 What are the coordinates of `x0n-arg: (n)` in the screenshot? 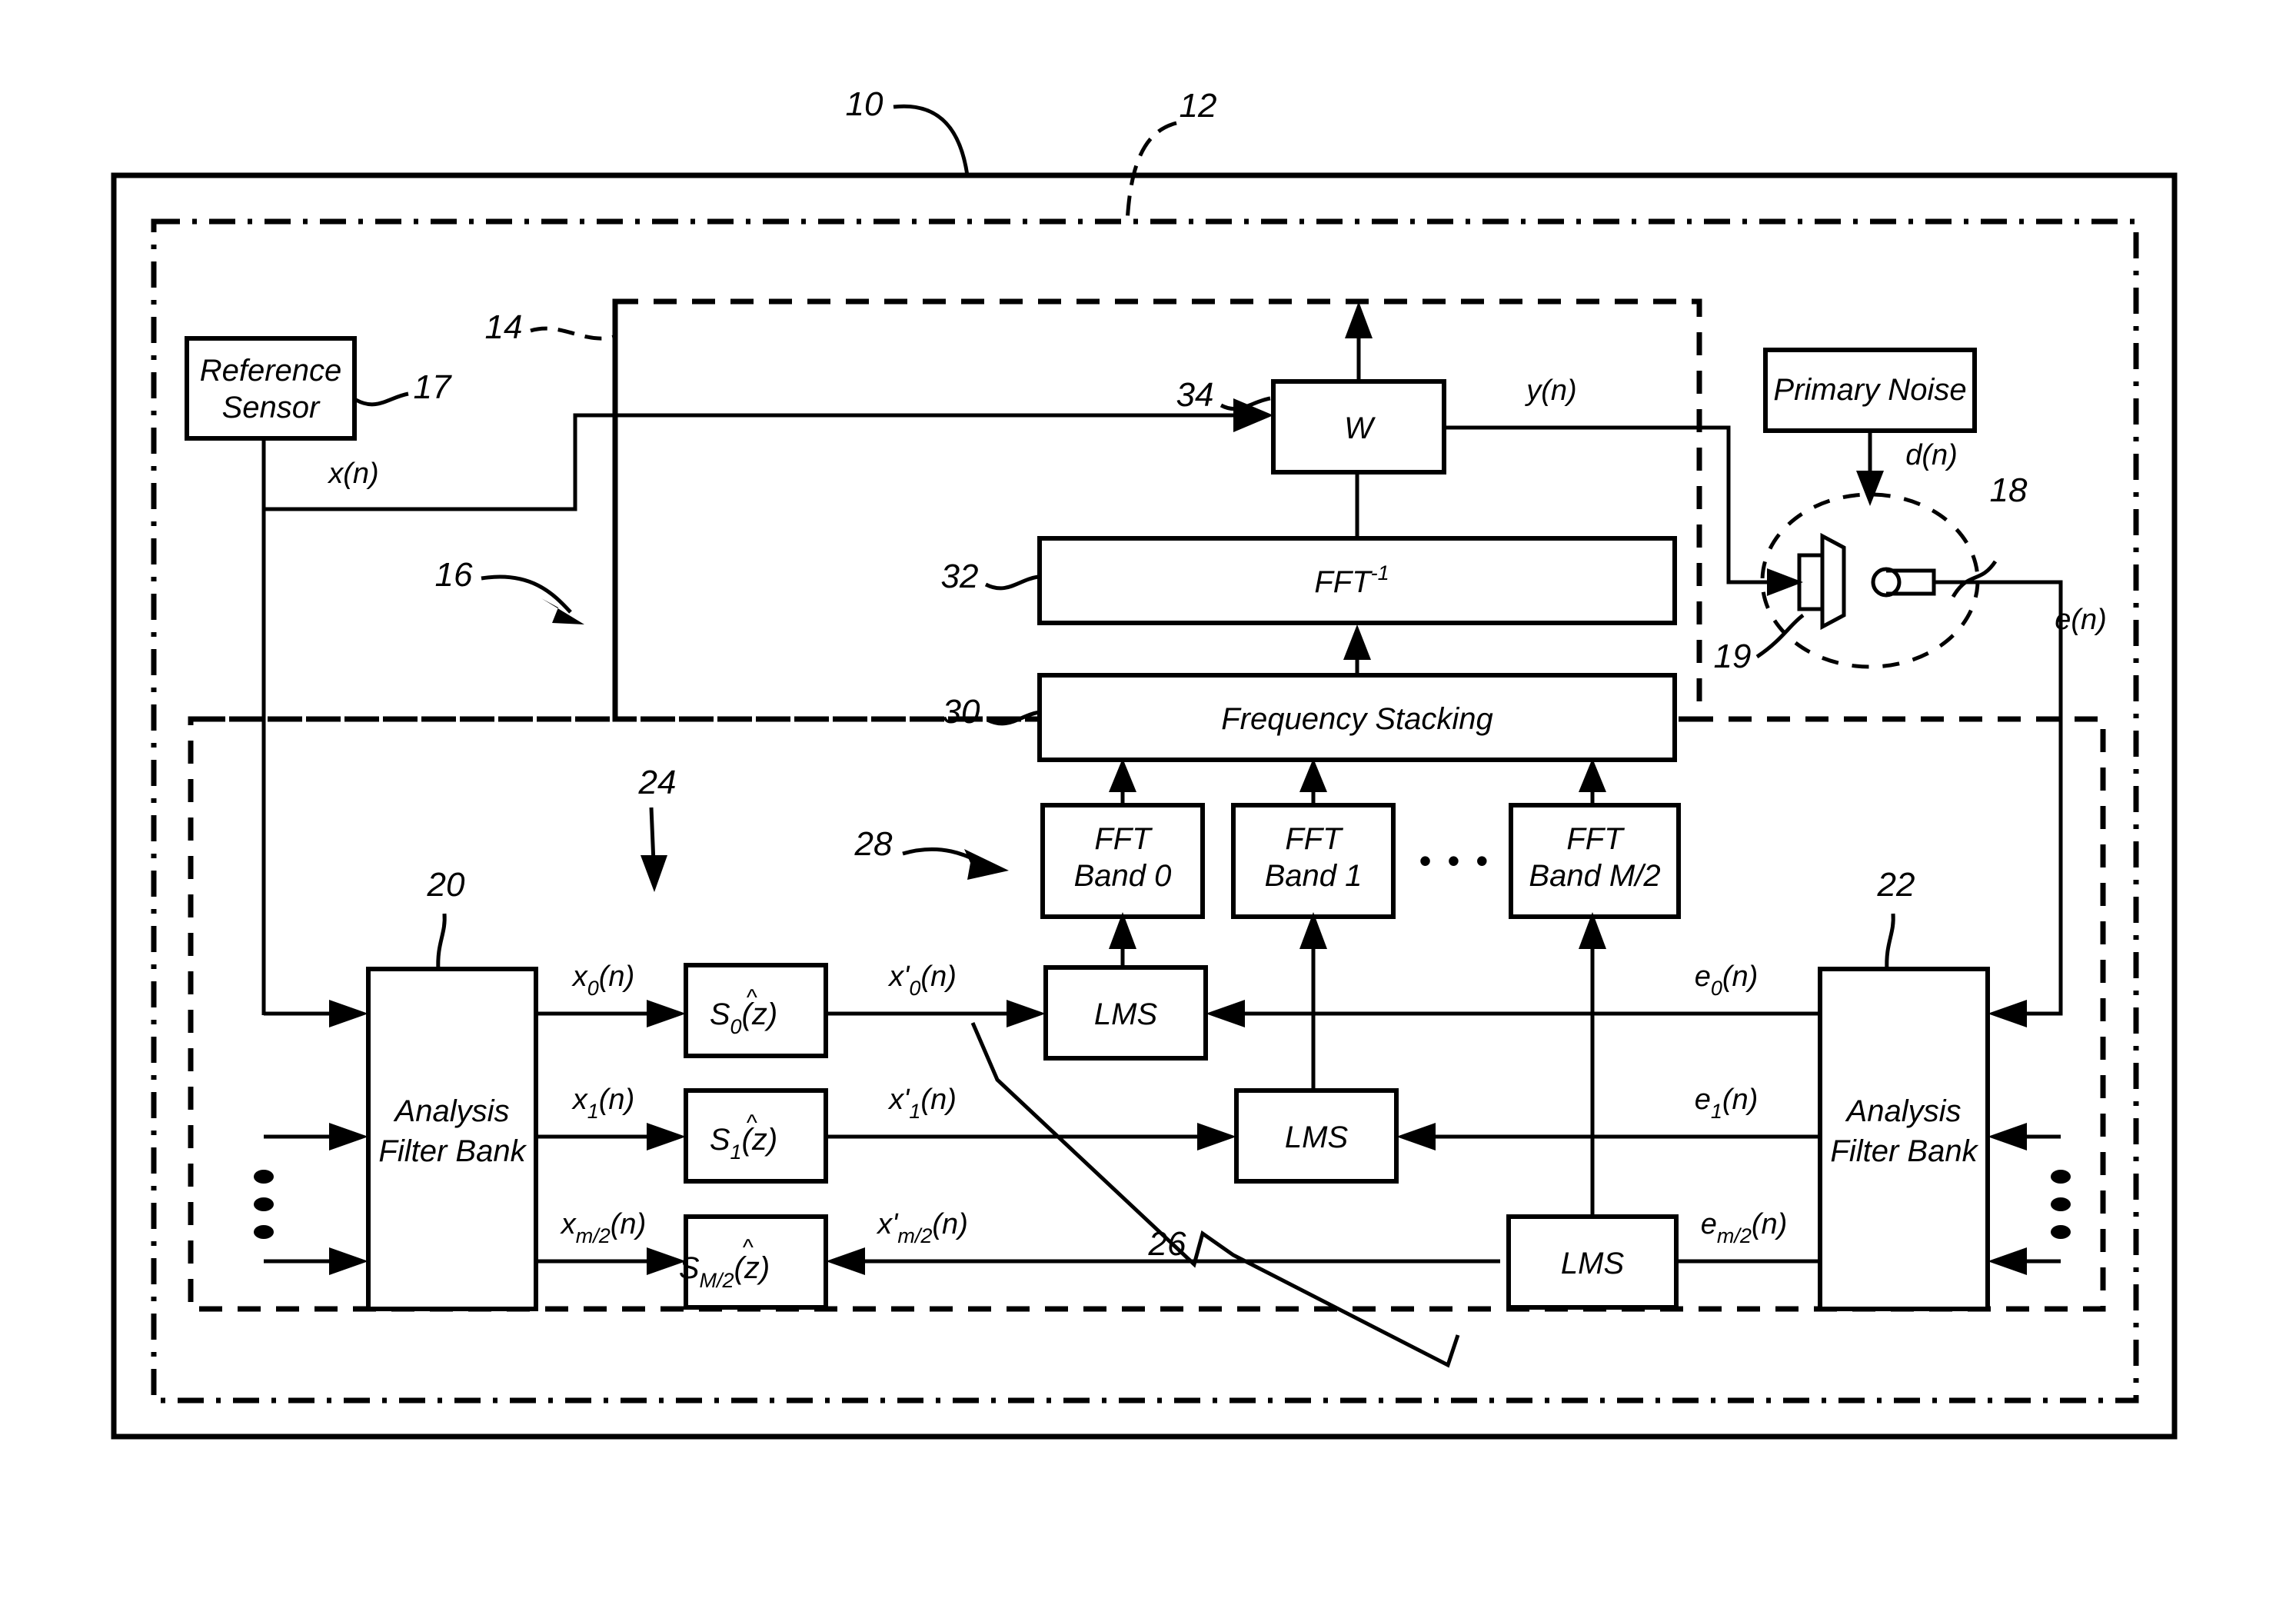 It's located at (616, 977).